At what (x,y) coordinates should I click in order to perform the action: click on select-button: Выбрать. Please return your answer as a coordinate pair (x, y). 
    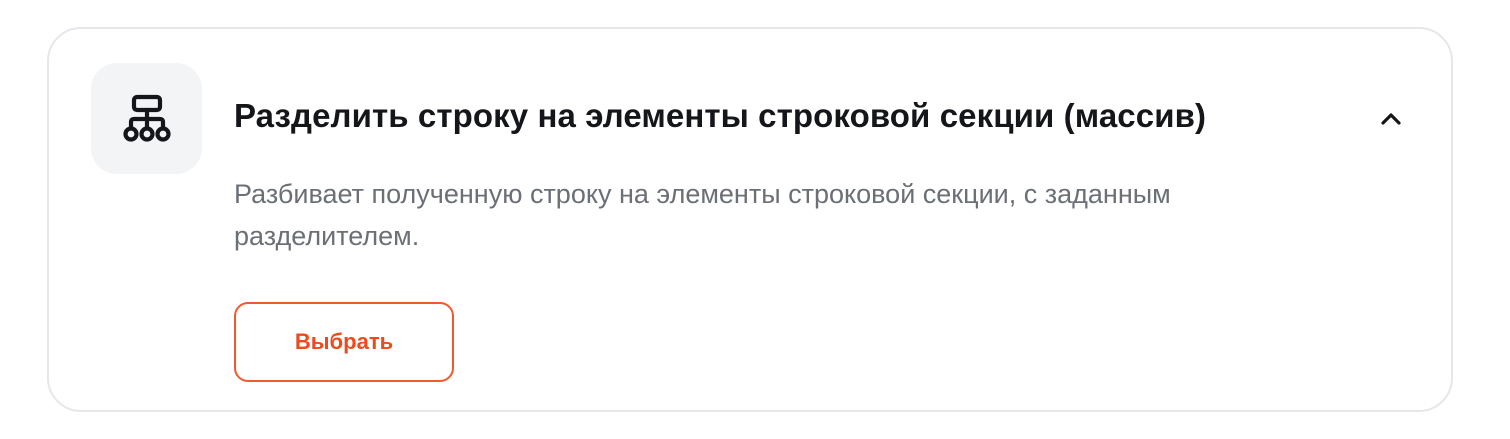
    Looking at the image, I should click on (344, 342).